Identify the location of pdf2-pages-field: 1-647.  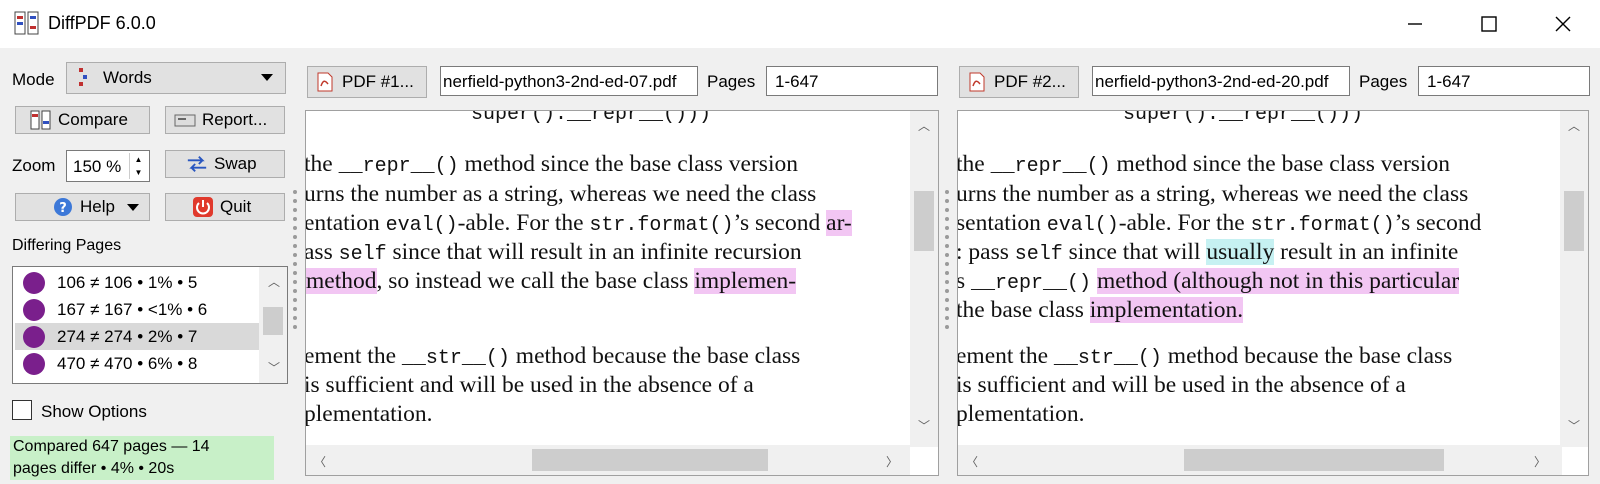
(1504, 81).